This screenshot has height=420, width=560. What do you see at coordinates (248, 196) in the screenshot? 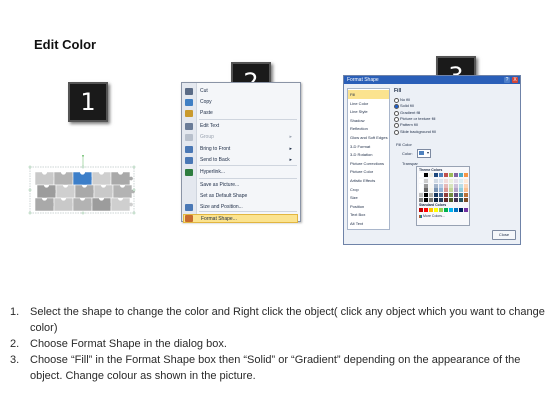
I see `menu-item: Set as Default Shape` at bounding box center [248, 196].